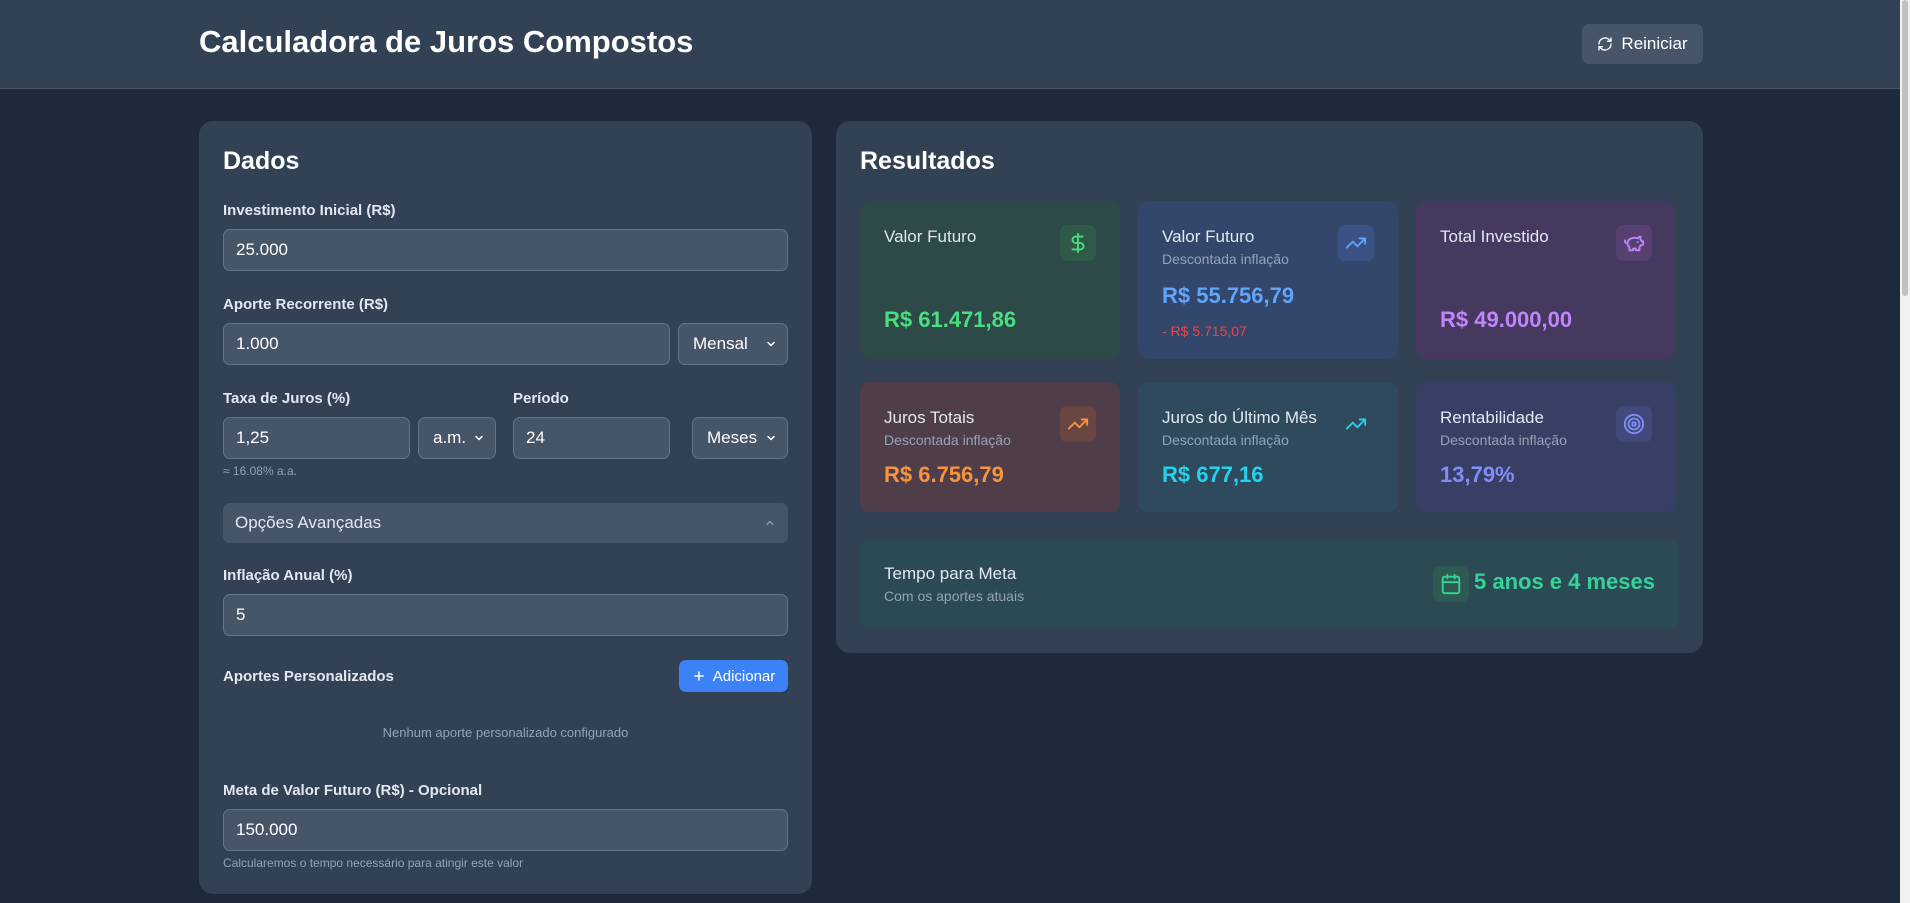  Describe the element at coordinates (1506, 319) in the screenshot. I see `card-value: R$ 49.000,00` at that location.